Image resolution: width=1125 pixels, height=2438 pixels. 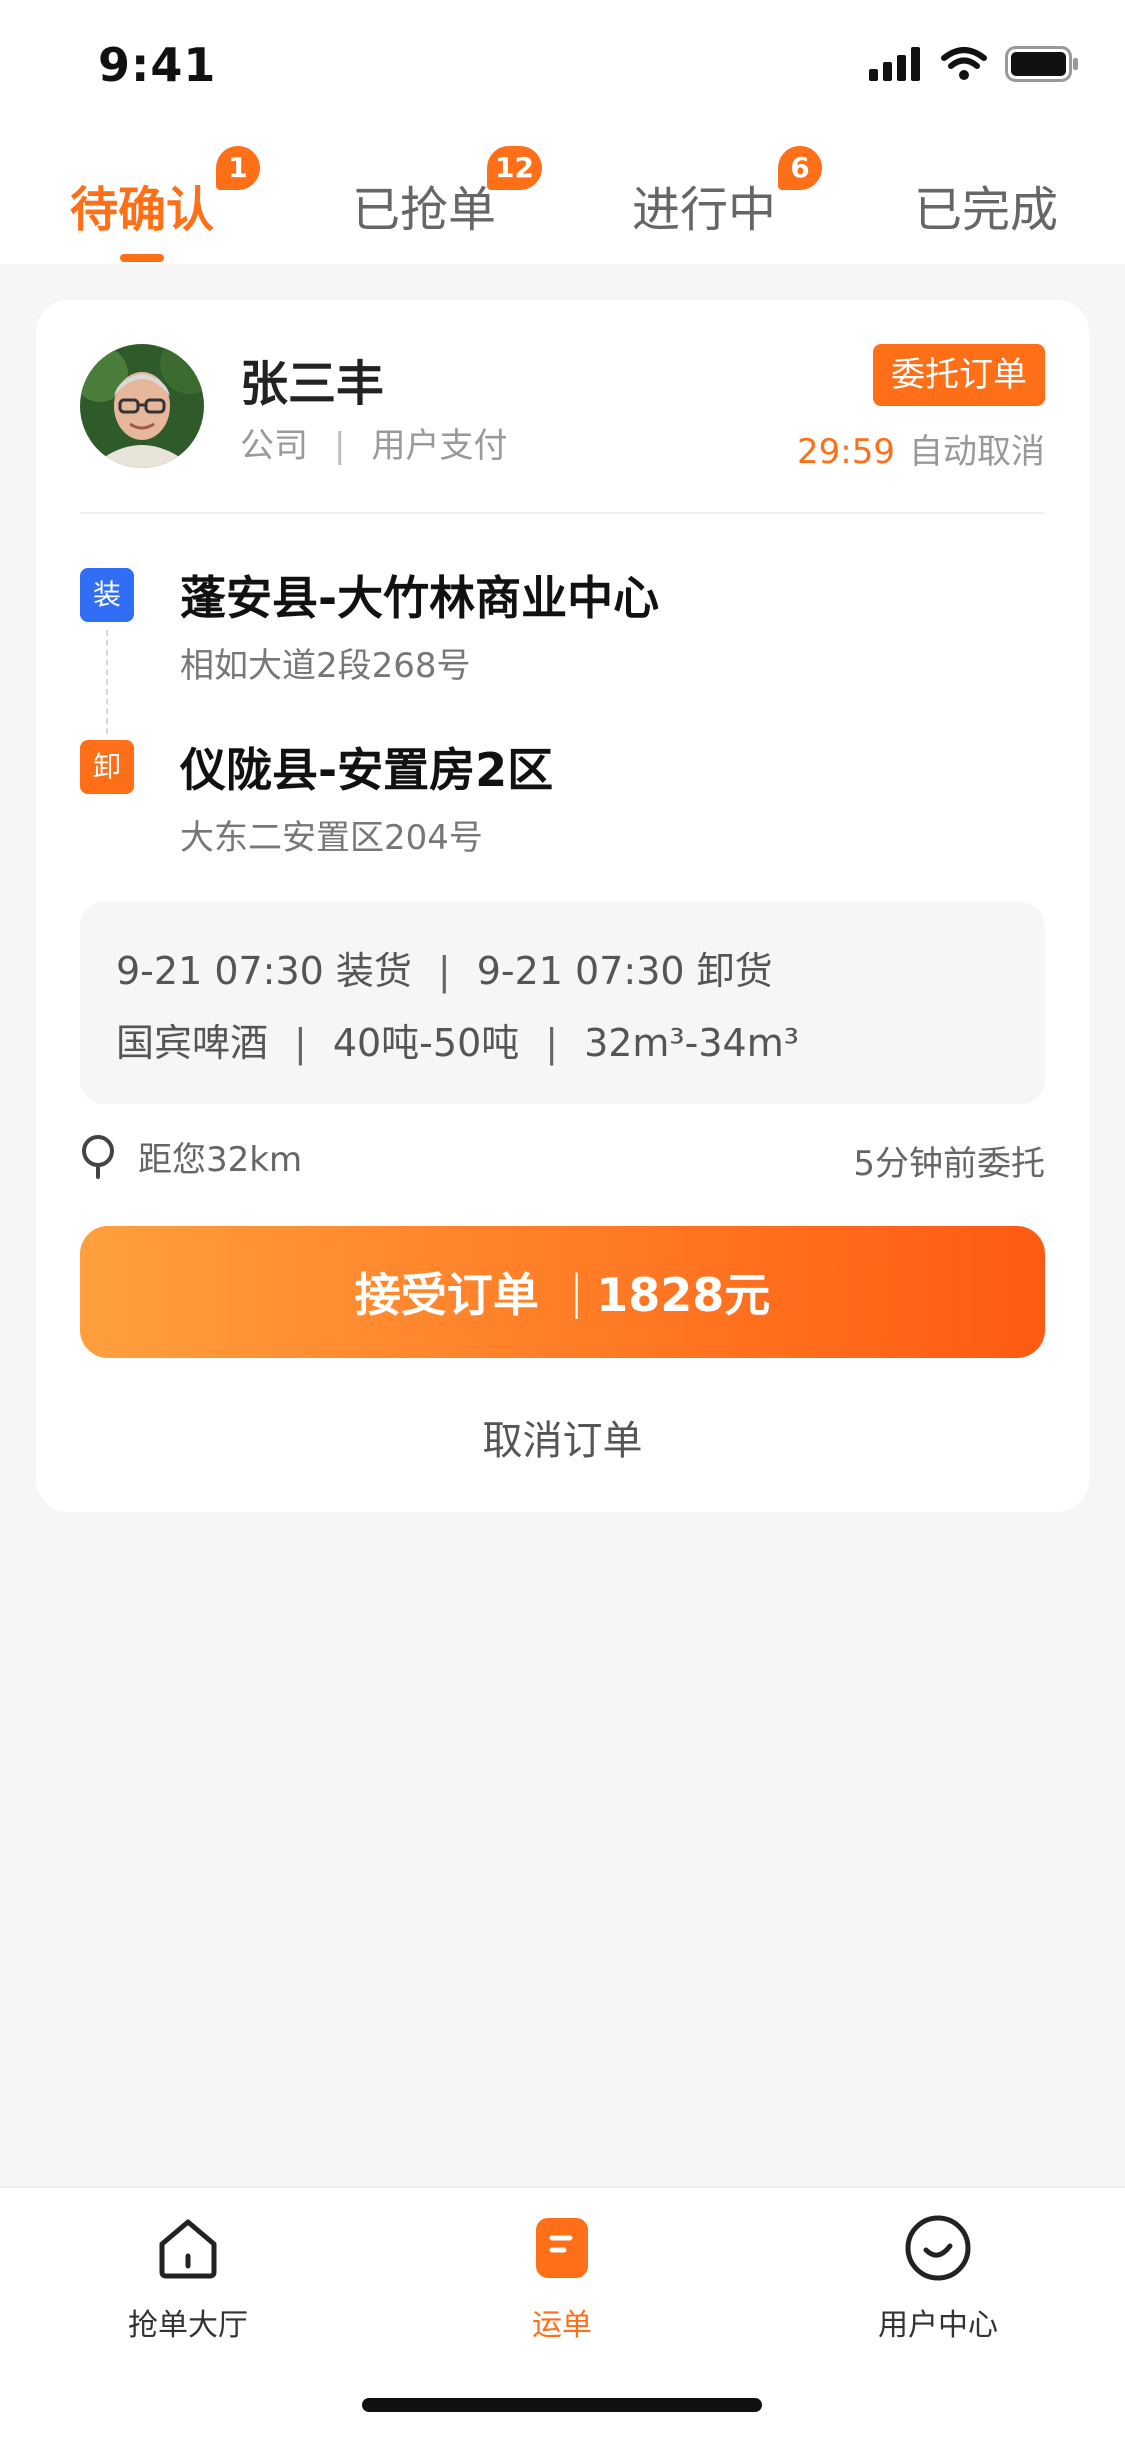 I want to click on signal-icon, so click(x=894, y=64).